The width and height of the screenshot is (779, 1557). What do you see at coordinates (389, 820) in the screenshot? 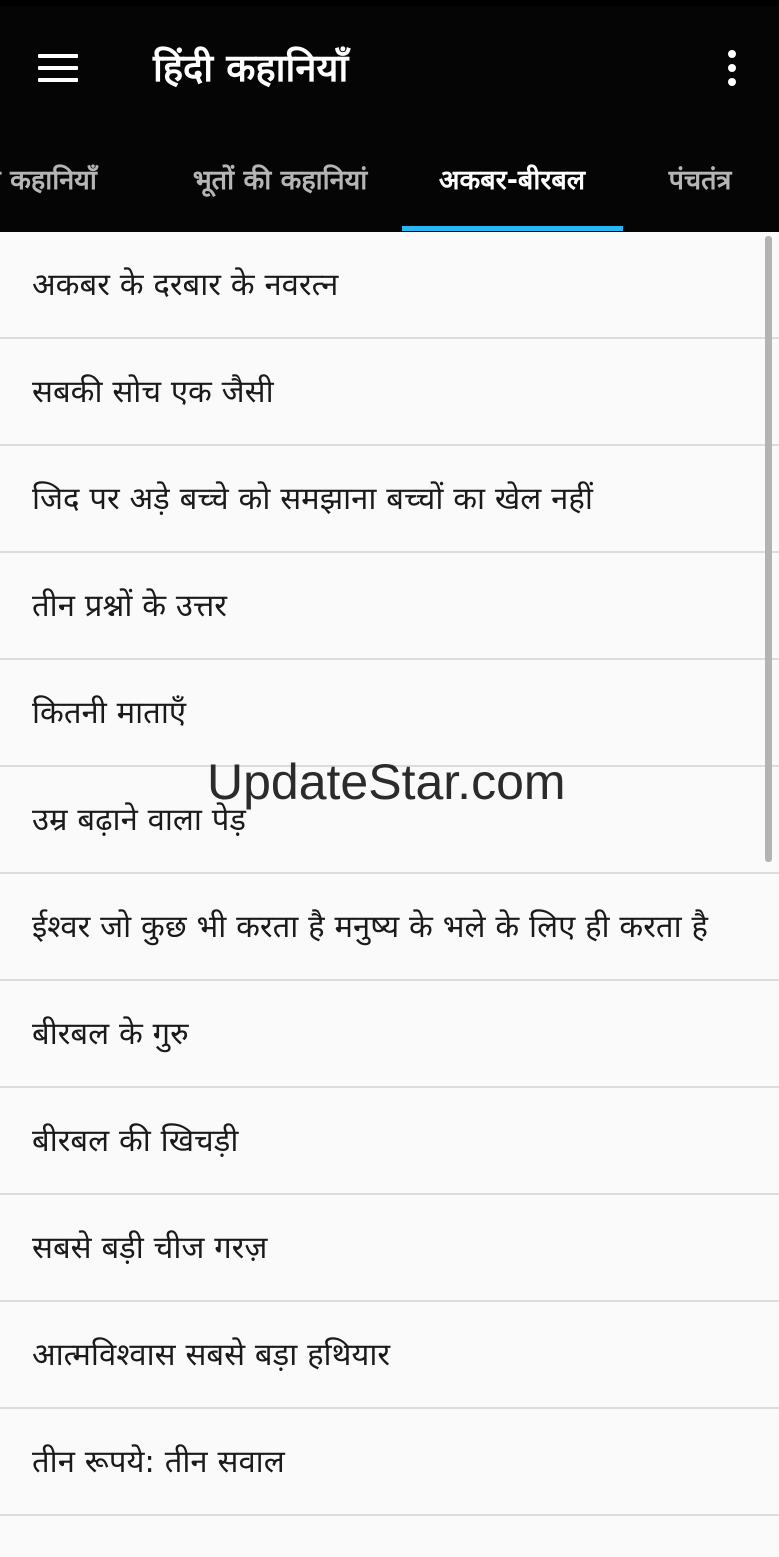
I see `list-item: उम्र बढ़ाने वाला पेड़` at bounding box center [389, 820].